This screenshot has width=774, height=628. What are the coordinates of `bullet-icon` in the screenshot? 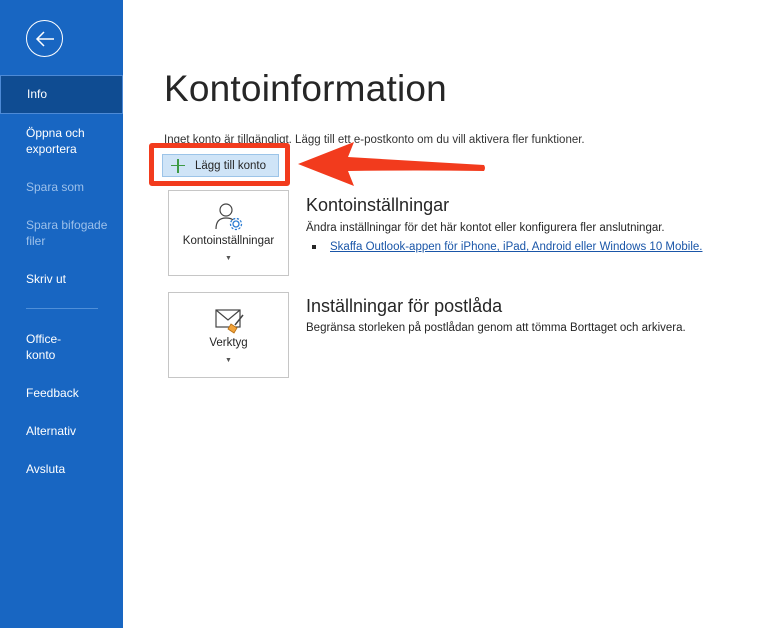 It's located at (314, 247).